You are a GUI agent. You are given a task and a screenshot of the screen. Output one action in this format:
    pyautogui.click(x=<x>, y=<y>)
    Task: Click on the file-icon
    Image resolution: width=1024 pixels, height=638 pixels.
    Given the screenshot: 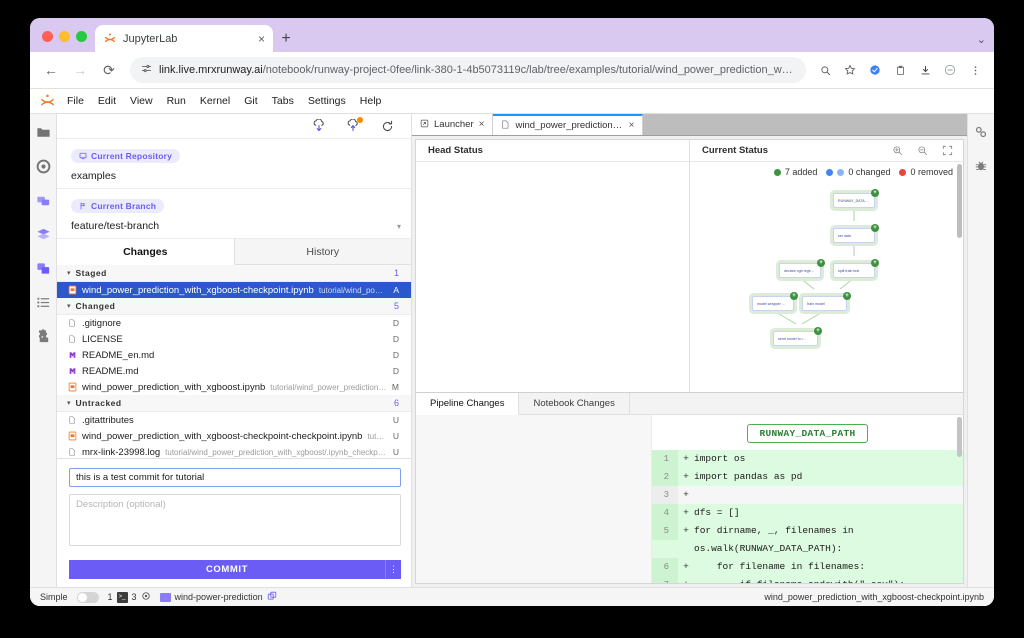 What is the action you would take?
    pyautogui.click(x=72, y=420)
    